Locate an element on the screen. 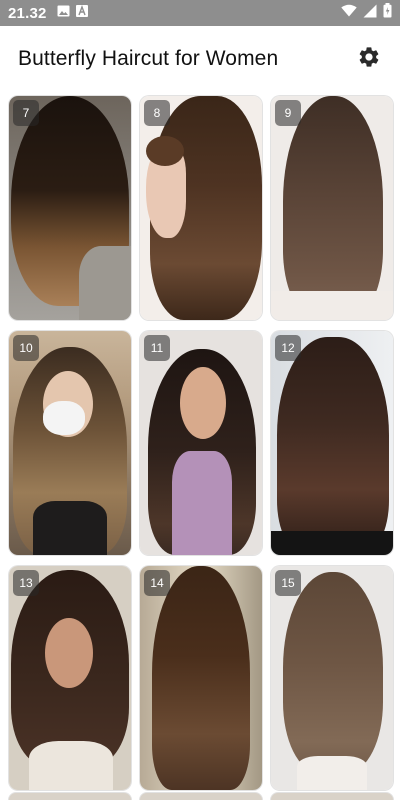  image-number-badge: 11 is located at coordinates (157, 348).